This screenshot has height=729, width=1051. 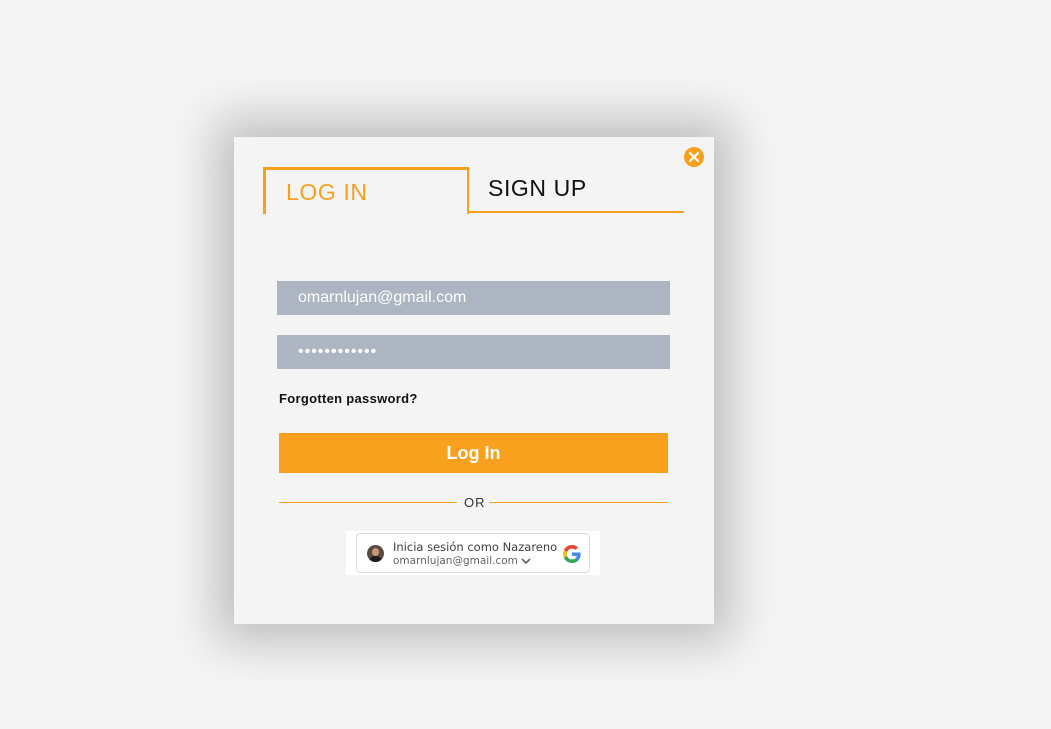 What do you see at coordinates (473, 352) in the screenshot?
I see `password-field` at bounding box center [473, 352].